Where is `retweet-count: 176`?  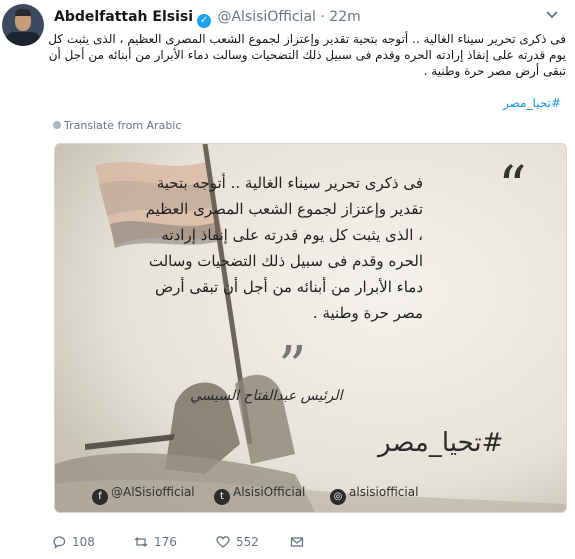
retweet-count: 176 is located at coordinates (165, 542).